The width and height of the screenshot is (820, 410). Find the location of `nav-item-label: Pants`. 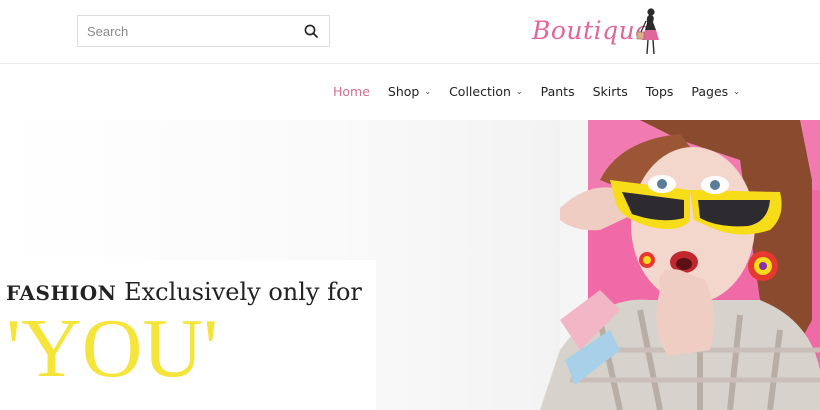

nav-item-label: Pants is located at coordinates (557, 91).